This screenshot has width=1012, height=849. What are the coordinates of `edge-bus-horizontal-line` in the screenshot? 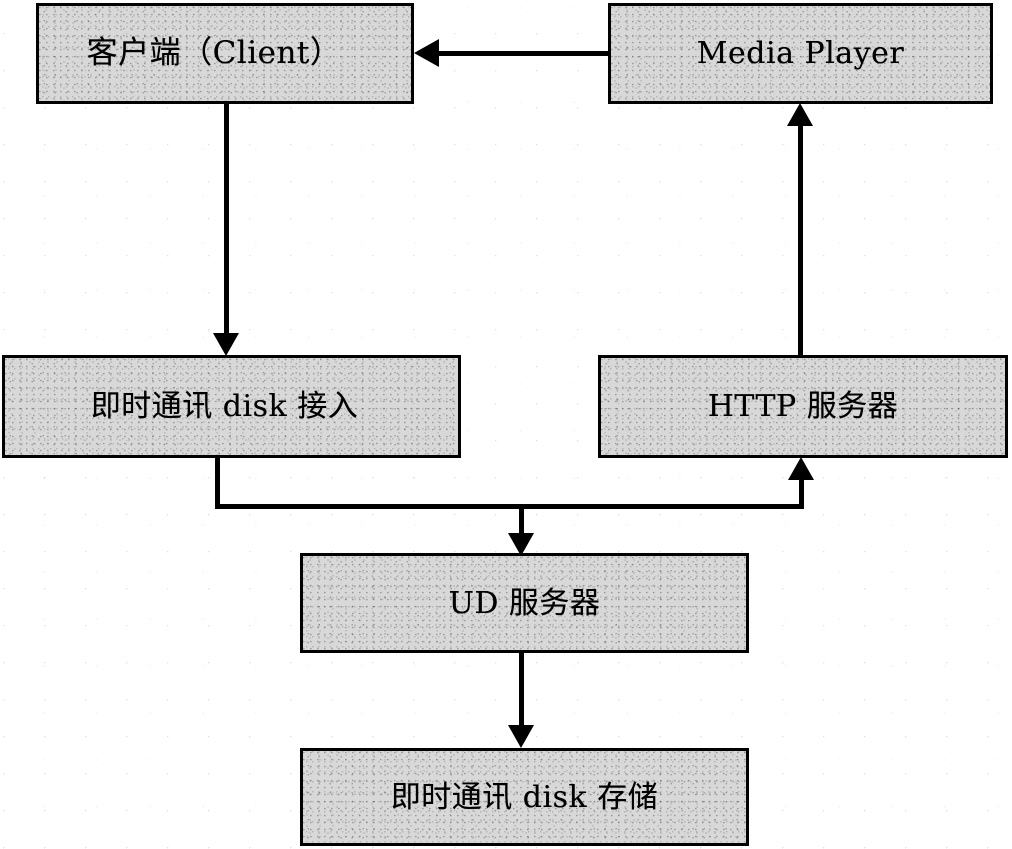 It's located at (509, 506).